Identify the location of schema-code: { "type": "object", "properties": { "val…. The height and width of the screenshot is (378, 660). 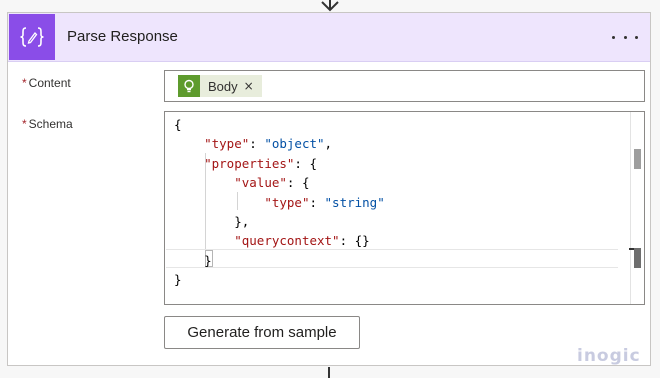
(279, 202).